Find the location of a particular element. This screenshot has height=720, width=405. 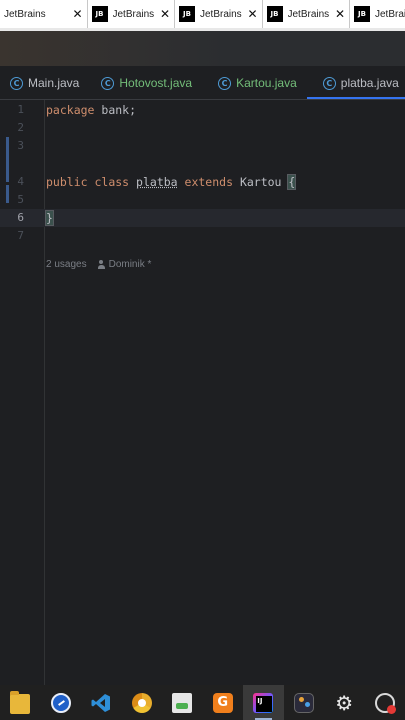

line-number: 3 is located at coordinates (20, 145).